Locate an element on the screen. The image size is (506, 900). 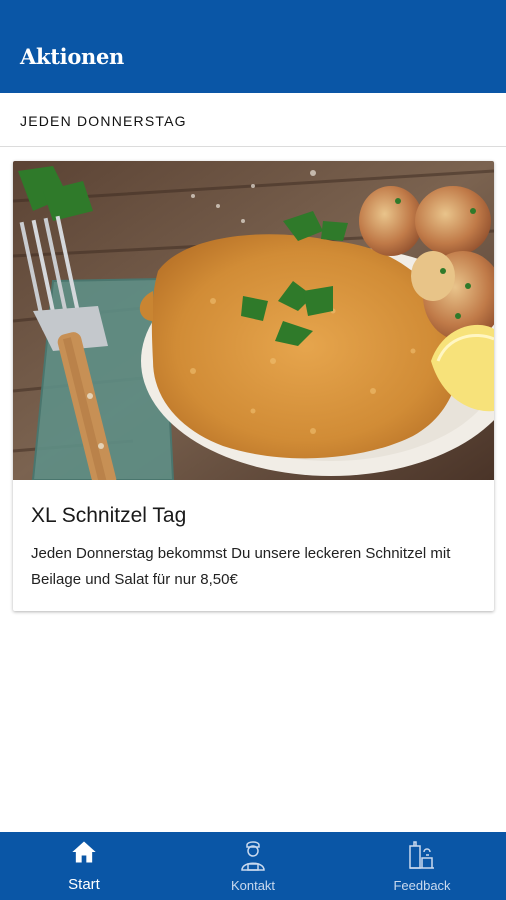
app-bar: Aktionen is located at coordinates (253, 46).